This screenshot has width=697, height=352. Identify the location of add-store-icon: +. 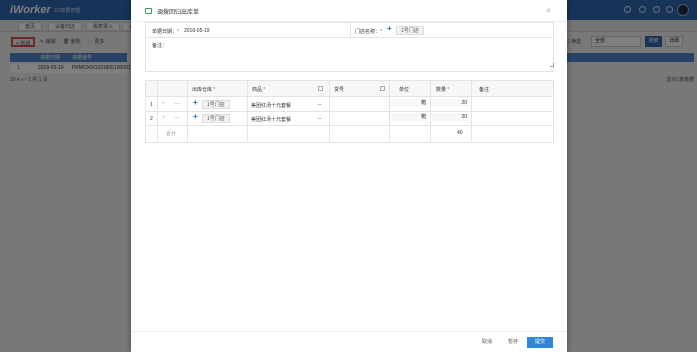
(389, 28).